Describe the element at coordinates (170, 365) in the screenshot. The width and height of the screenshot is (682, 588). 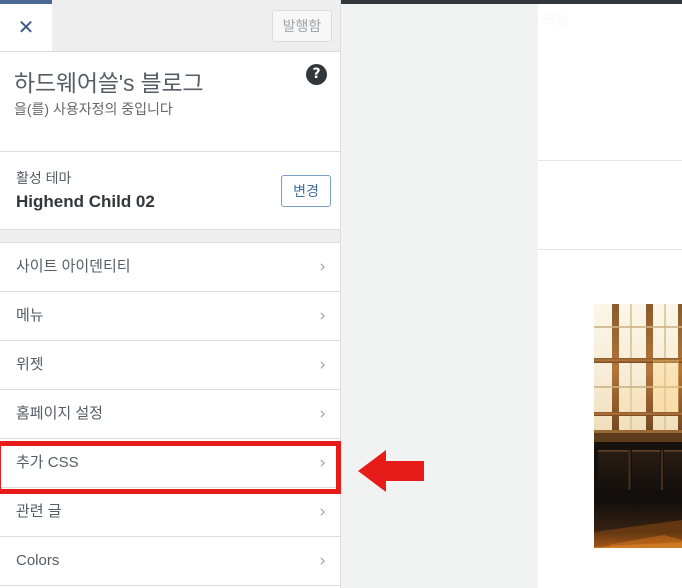
I see `sidebar-item-widgets: 위젯 ›` at that location.